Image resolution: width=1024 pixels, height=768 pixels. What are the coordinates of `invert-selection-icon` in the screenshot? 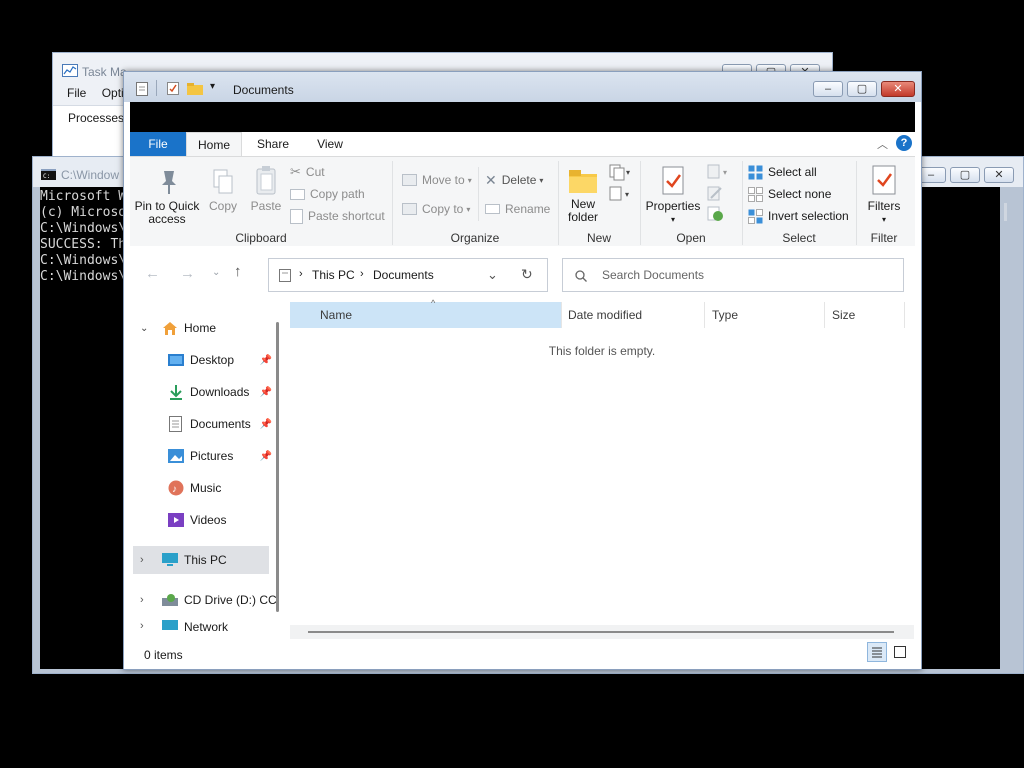 It's located at (755, 216).